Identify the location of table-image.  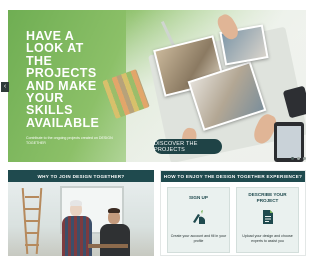
(108, 246).